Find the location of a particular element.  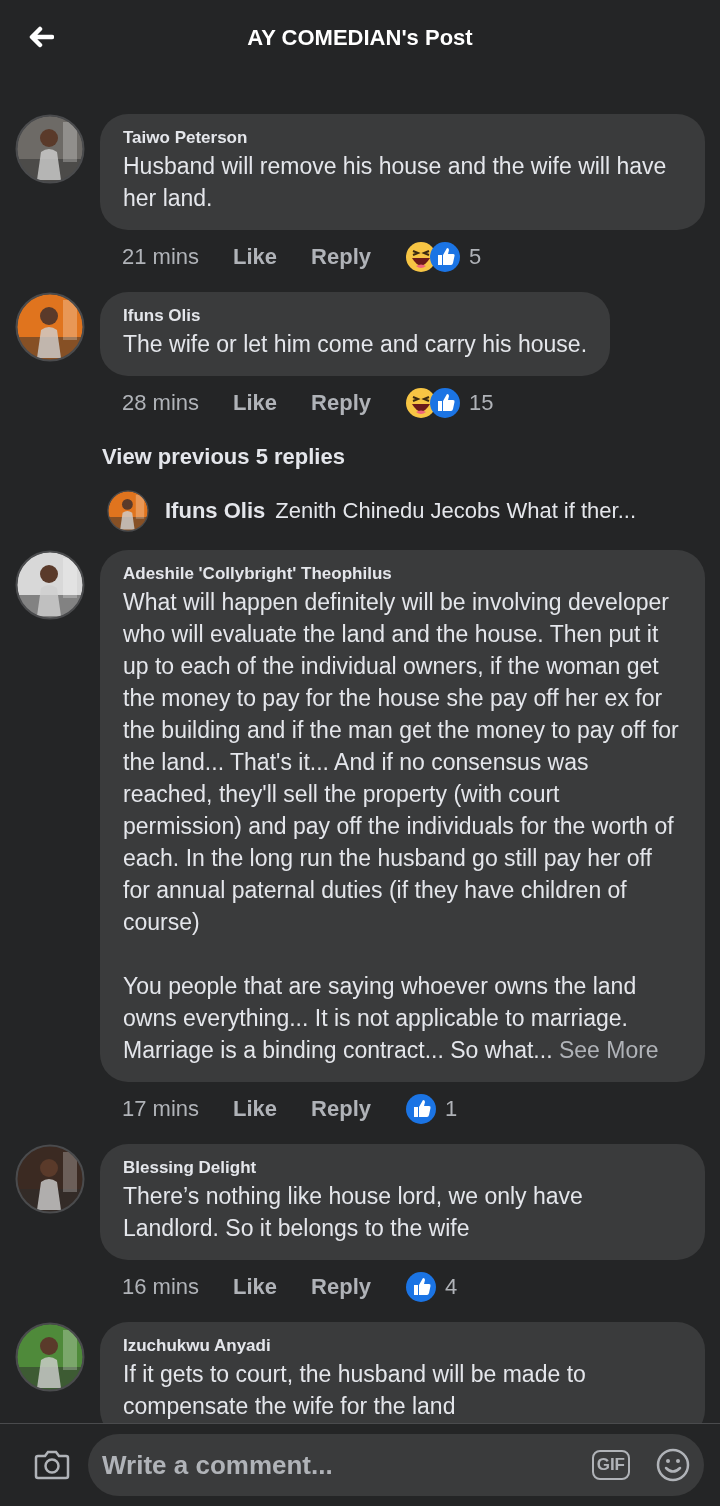

view-replies-link: View previous 5 replies is located at coordinates (172, 464).